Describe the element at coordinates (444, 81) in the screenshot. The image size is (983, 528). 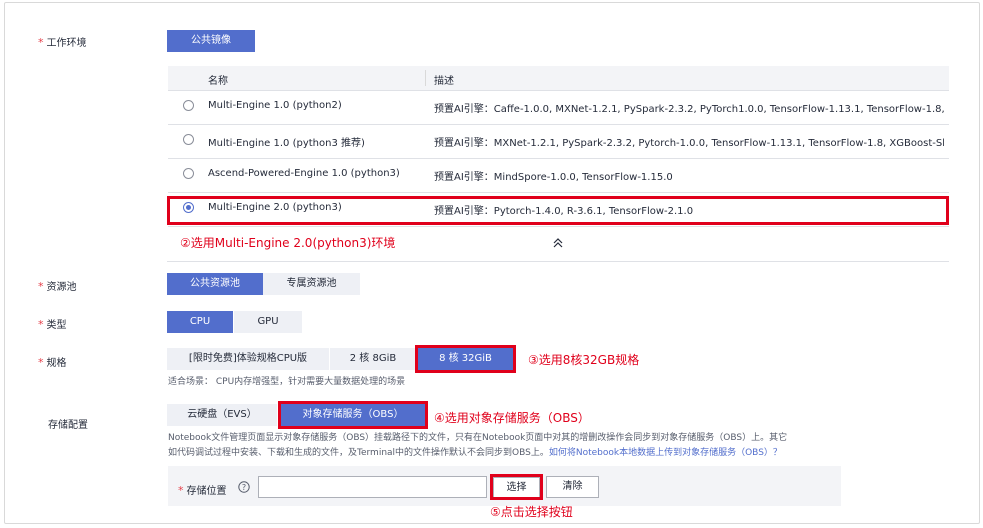
I see `column-header-desc: 描述` at that location.